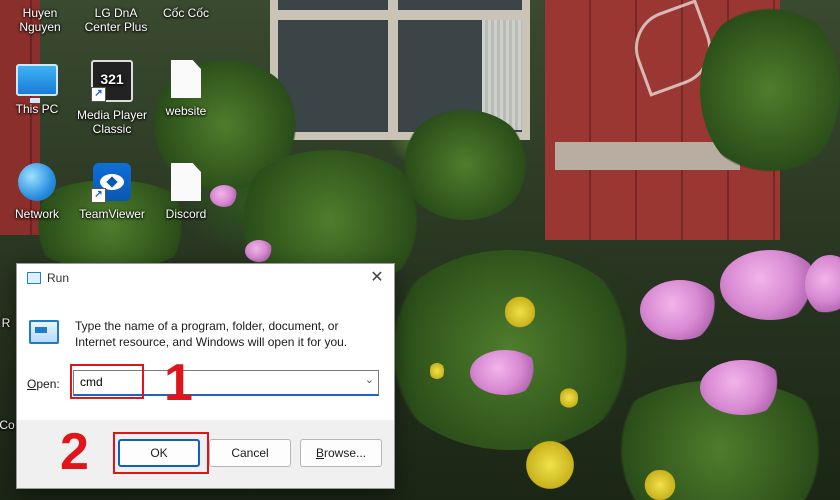  Describe the element at coordinates (186, 214) in the screenshot. I see `desktop-icon-label: Discord` at that location.